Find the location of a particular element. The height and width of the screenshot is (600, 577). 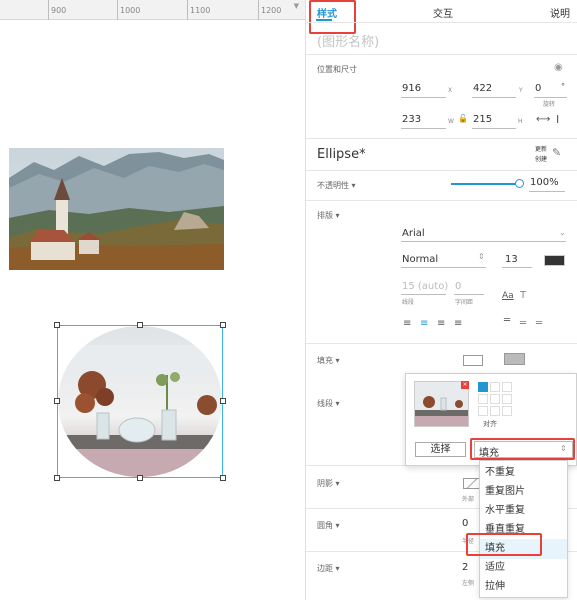

lock-ratio-icon: 🔓 is located at coordinates (463, 118).